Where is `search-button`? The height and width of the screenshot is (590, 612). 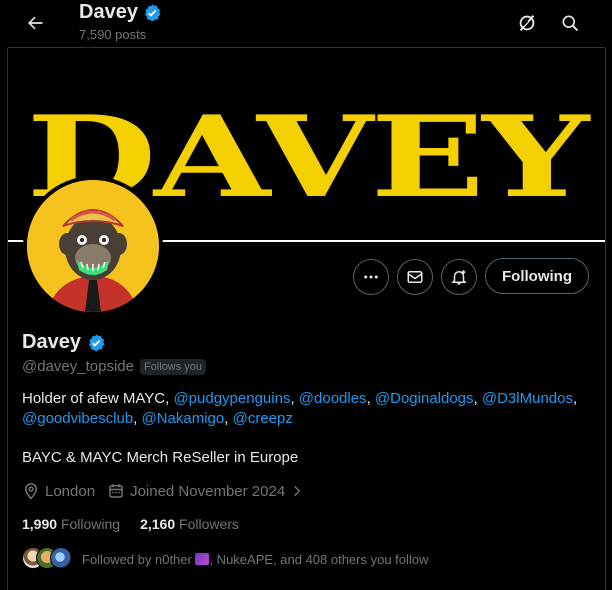
search-button is located at coordinates (570, 23).